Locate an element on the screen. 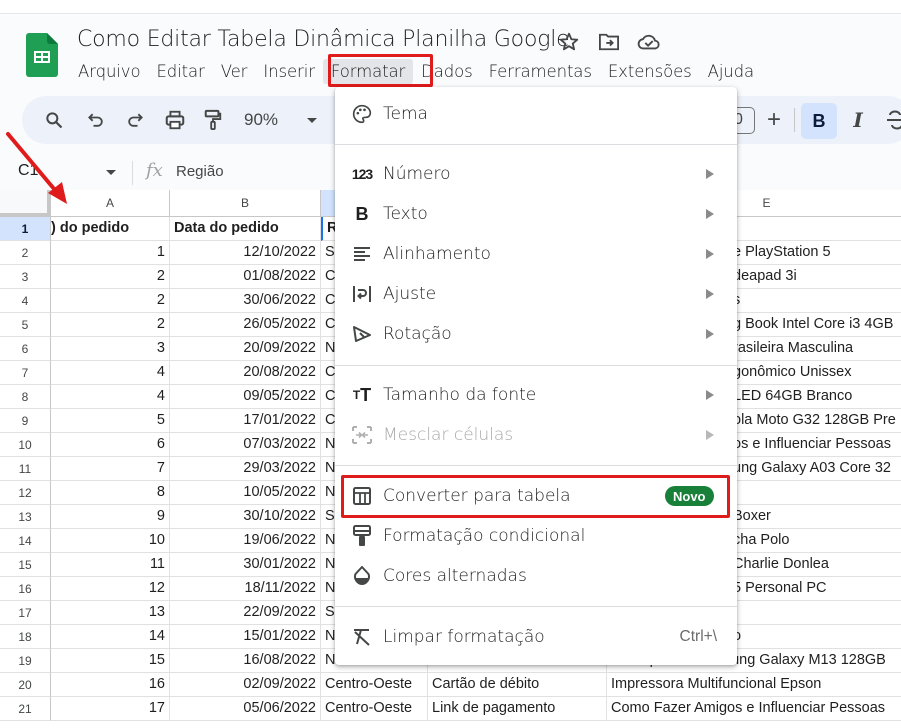  cell-e18: o is located at coordinates (817, 637).